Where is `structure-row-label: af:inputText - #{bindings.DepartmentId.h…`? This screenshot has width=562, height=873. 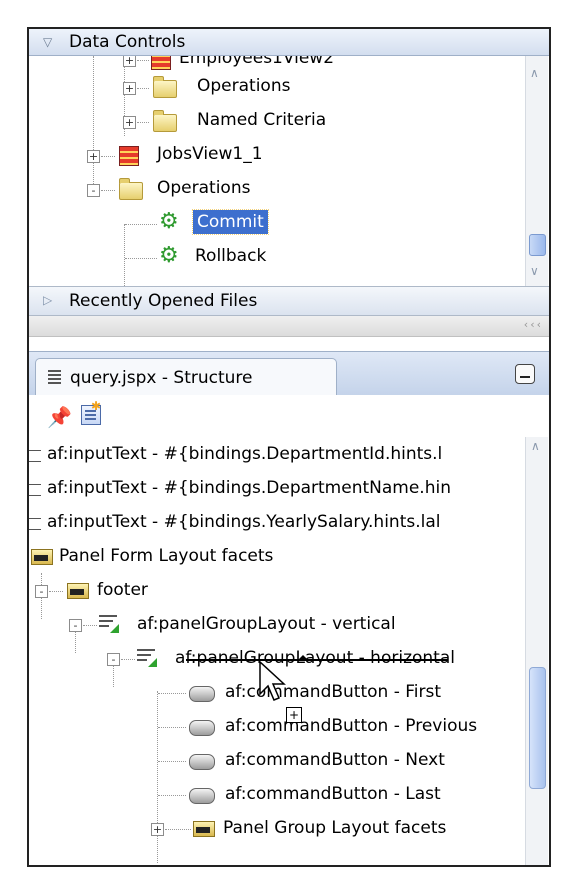
structure-row-label: af:inputText - #{bindings.DepartmentId.h… is located at coordinates (245, 454).